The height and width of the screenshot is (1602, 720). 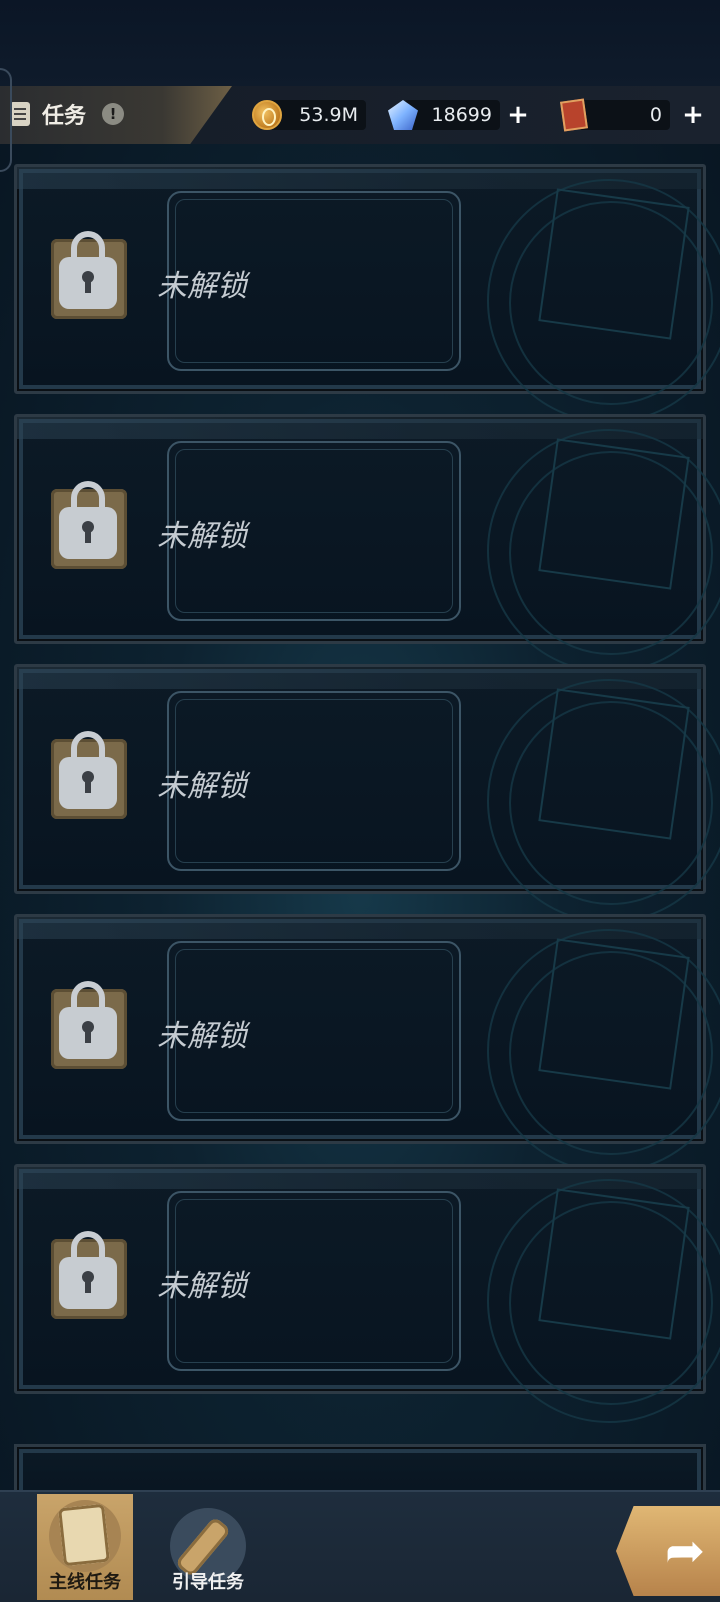 I want to click on share-arrow-icon: ➦, so click(x=685, y=1551).